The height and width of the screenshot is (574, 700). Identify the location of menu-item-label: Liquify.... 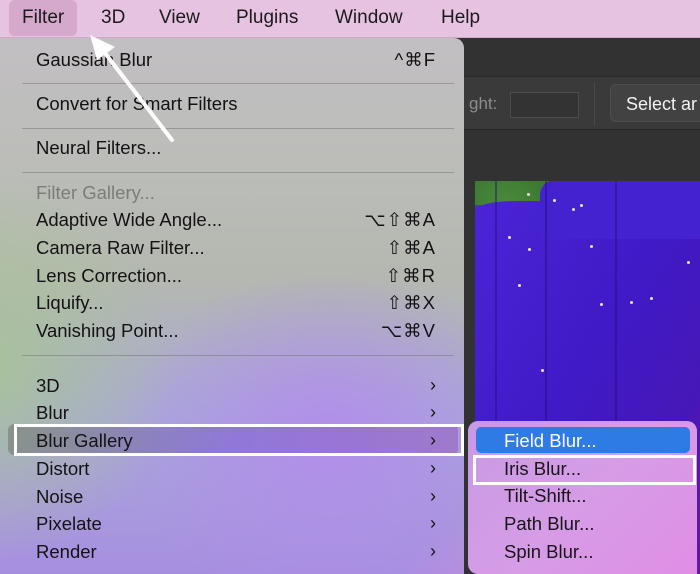
(70, 302).